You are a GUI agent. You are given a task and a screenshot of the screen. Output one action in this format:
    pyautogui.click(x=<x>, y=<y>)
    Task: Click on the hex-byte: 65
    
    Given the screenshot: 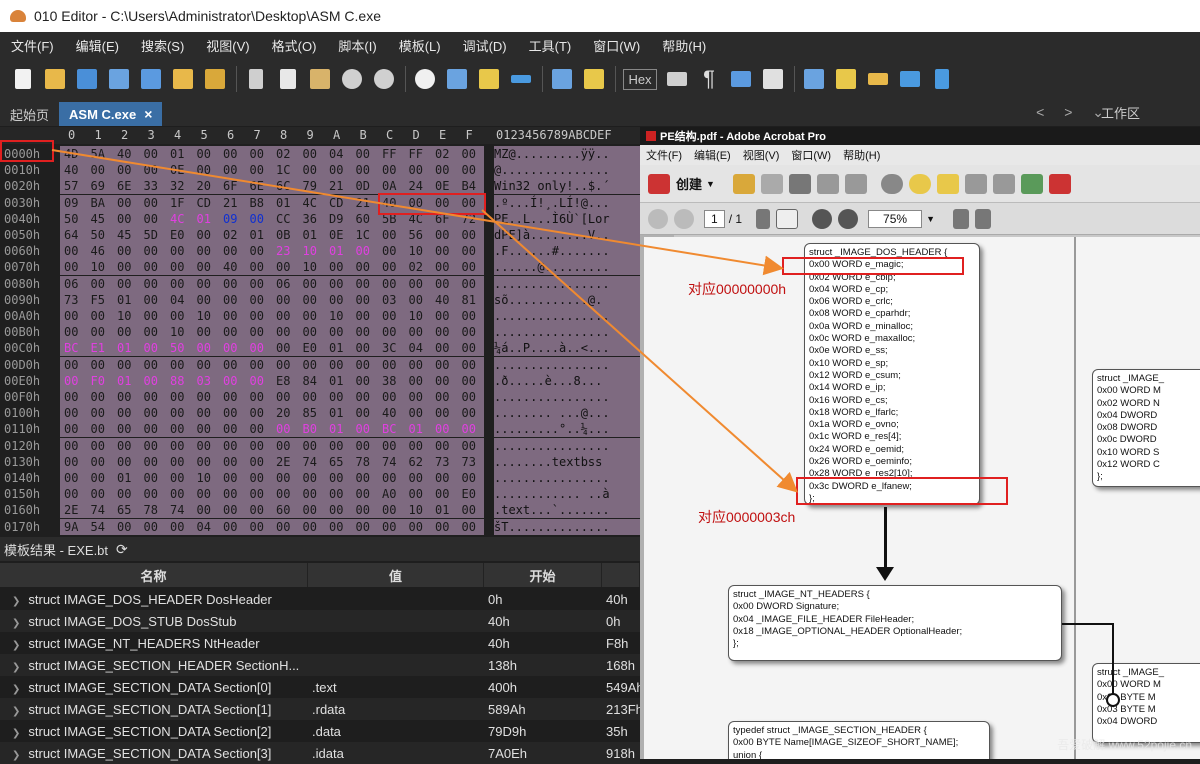 What is the action you would take?
    pyautogui.click(x=336, y=462)
    